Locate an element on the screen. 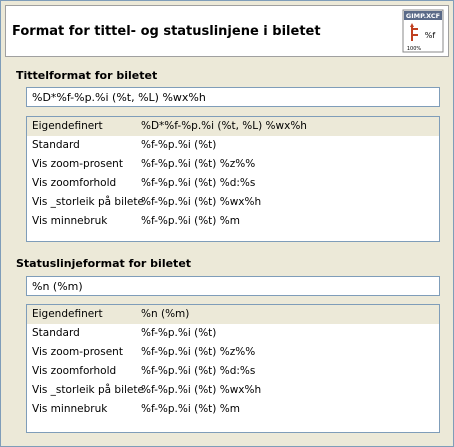 The image size is (454, 447). icon-label-bottom: 100% is located at coordinates (414, 49).